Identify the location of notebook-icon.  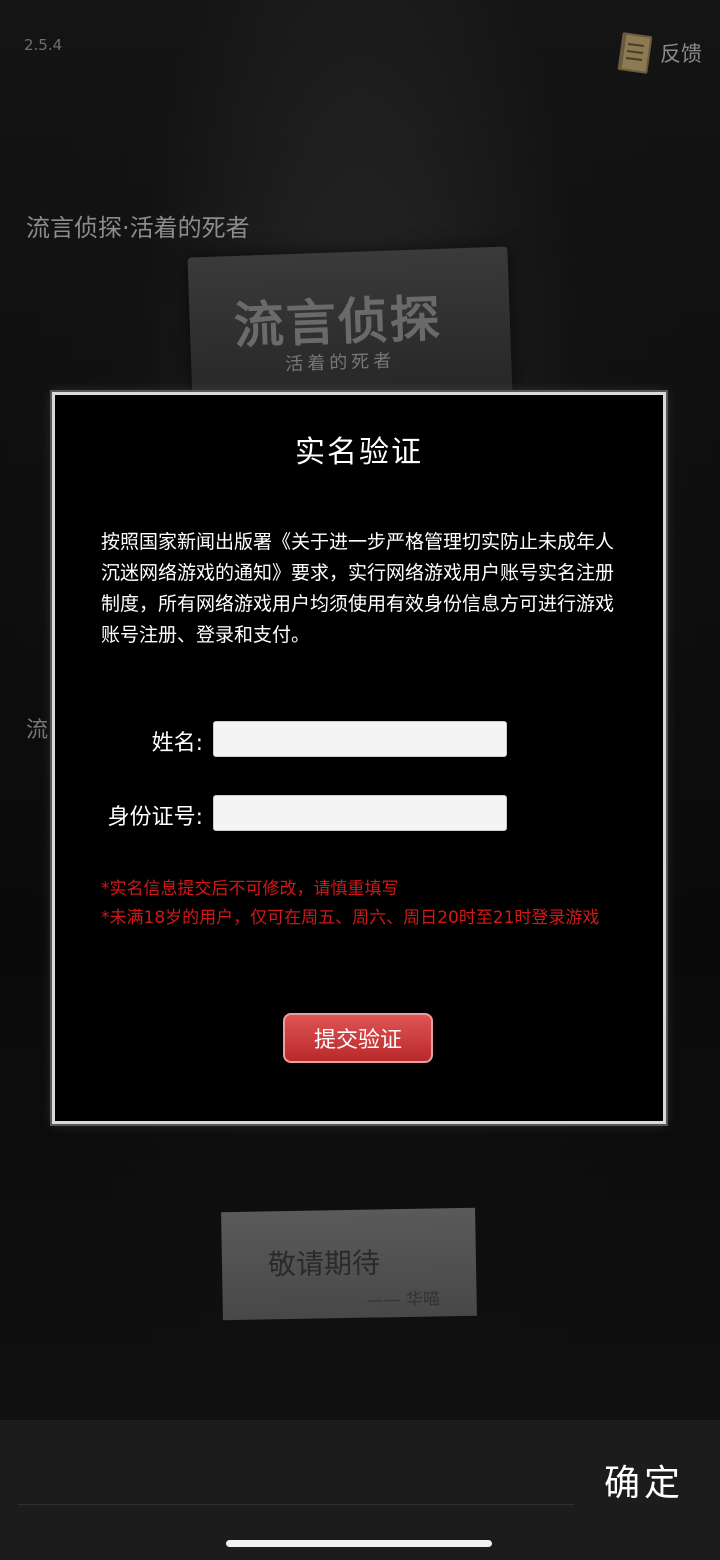
(635, 53).